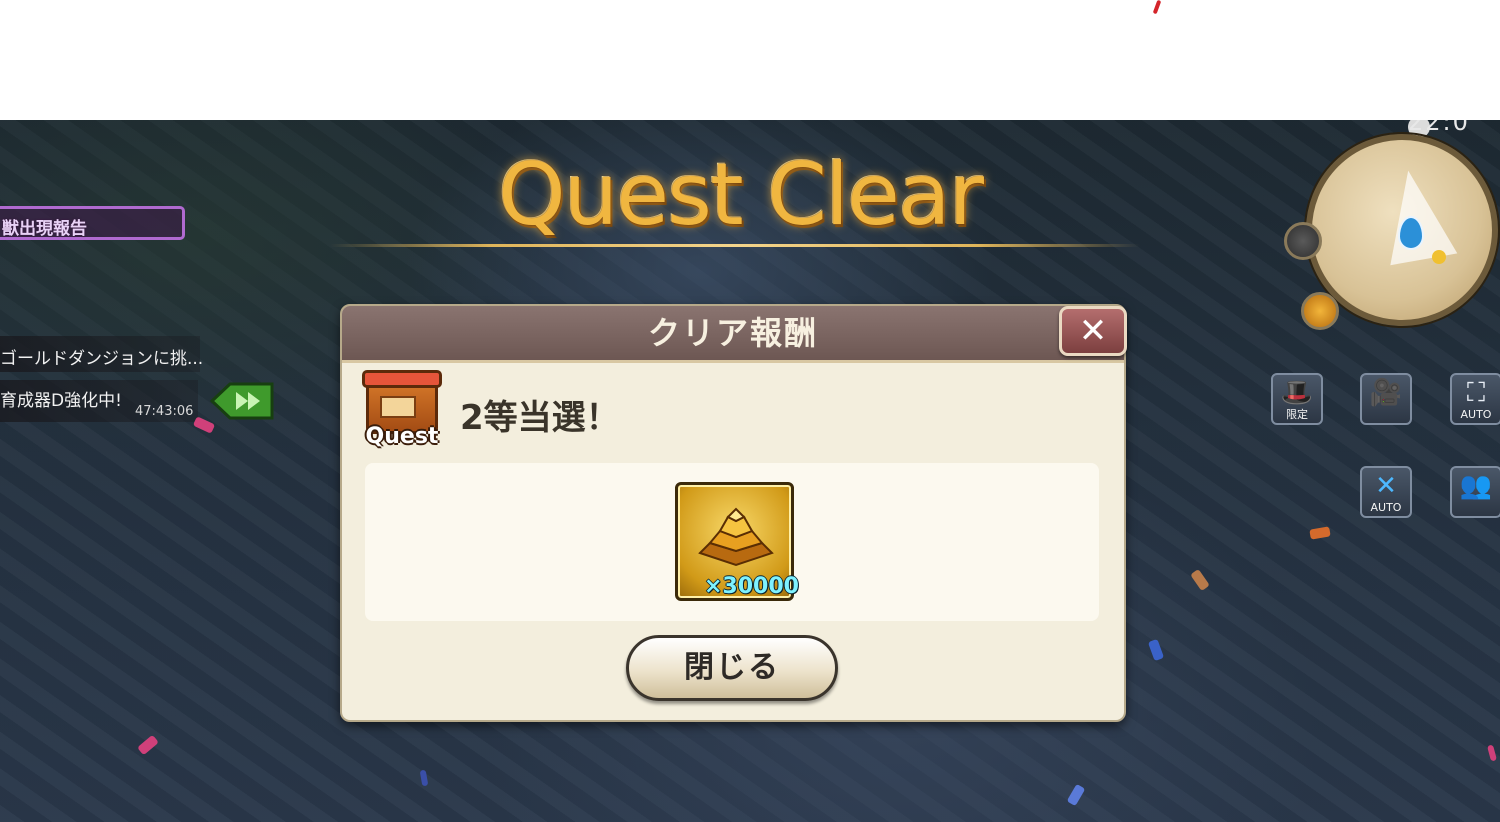 The image size is (1500, 822). What do you see at coordinates (398, 407) in the screenshot?
I see `quest-board` at bounding box center [398, 407].